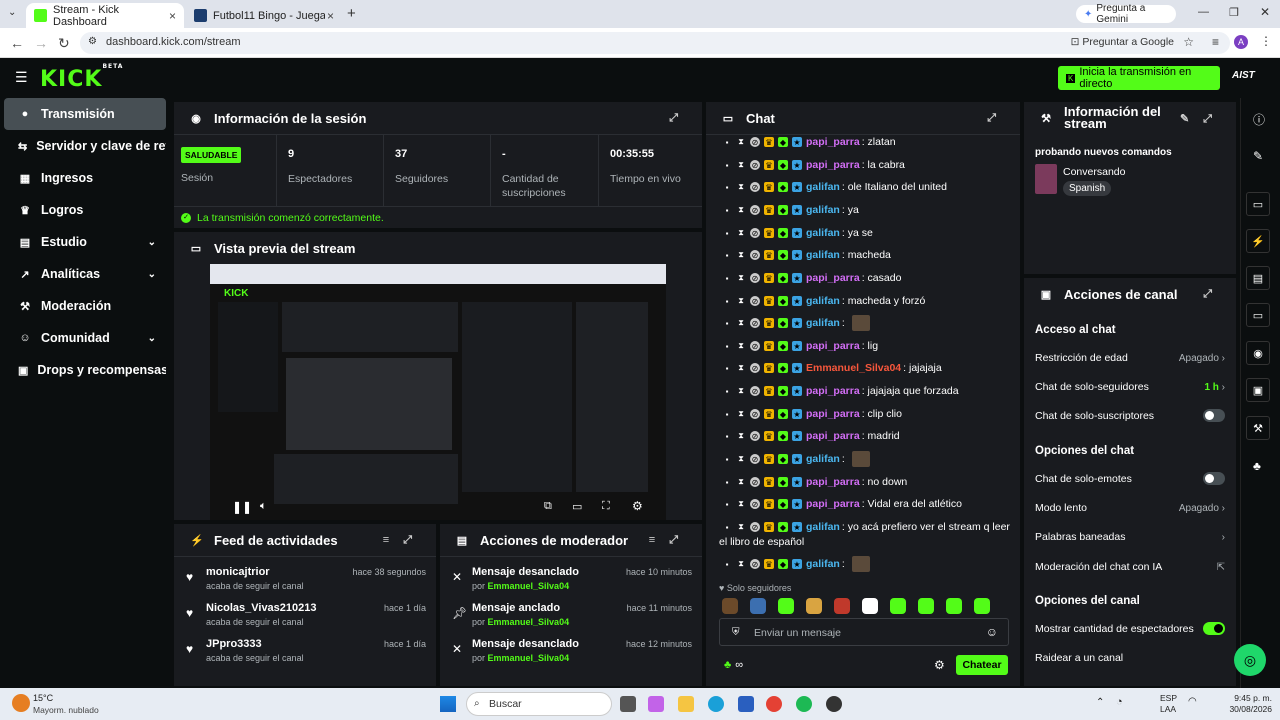 Image resolution: width=1280 pixels, height=720 pixels. What do you see at coordinates (804, 704) in the screenshot?
I see `spotify-icon` at bounding box center [804, 704].